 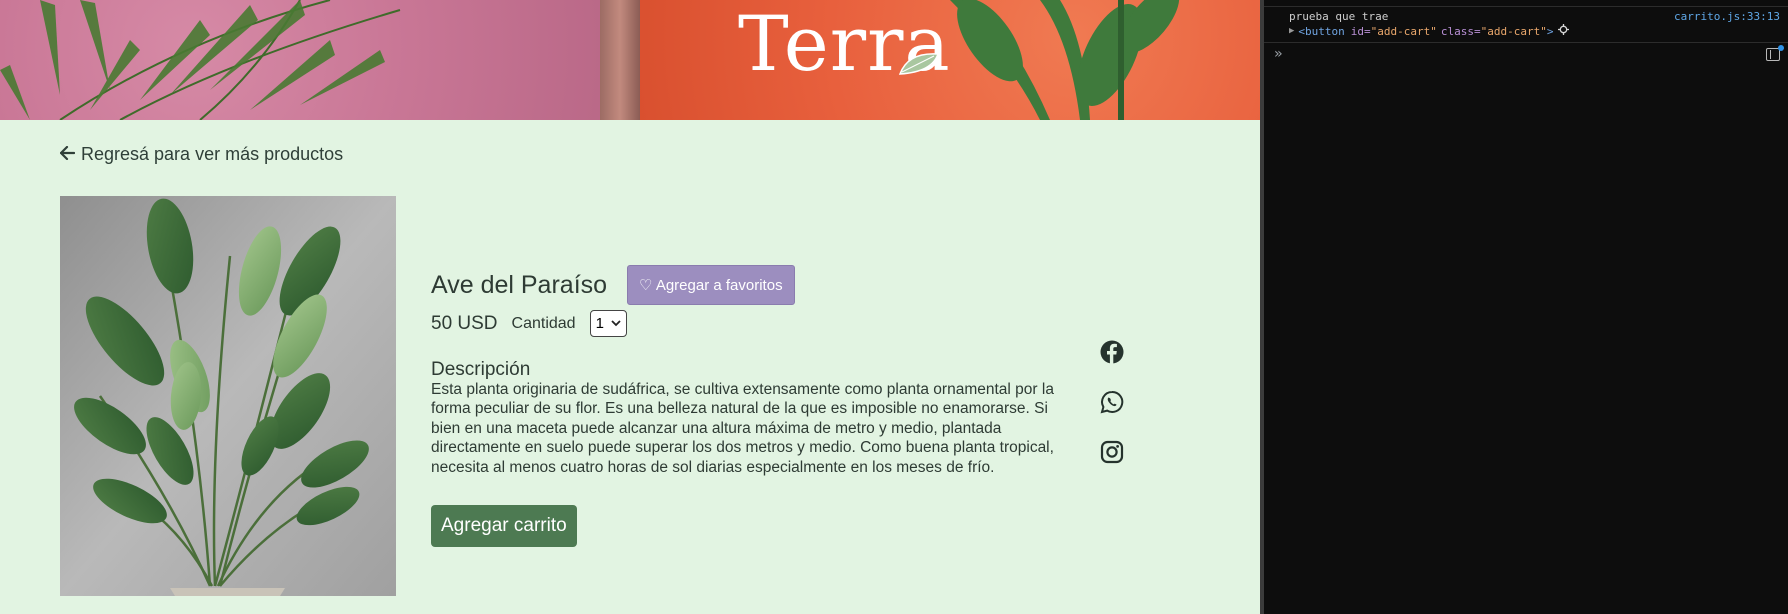 I want to click on back-link-label: Regresá para ver más productos, so click(x=212, y=154).